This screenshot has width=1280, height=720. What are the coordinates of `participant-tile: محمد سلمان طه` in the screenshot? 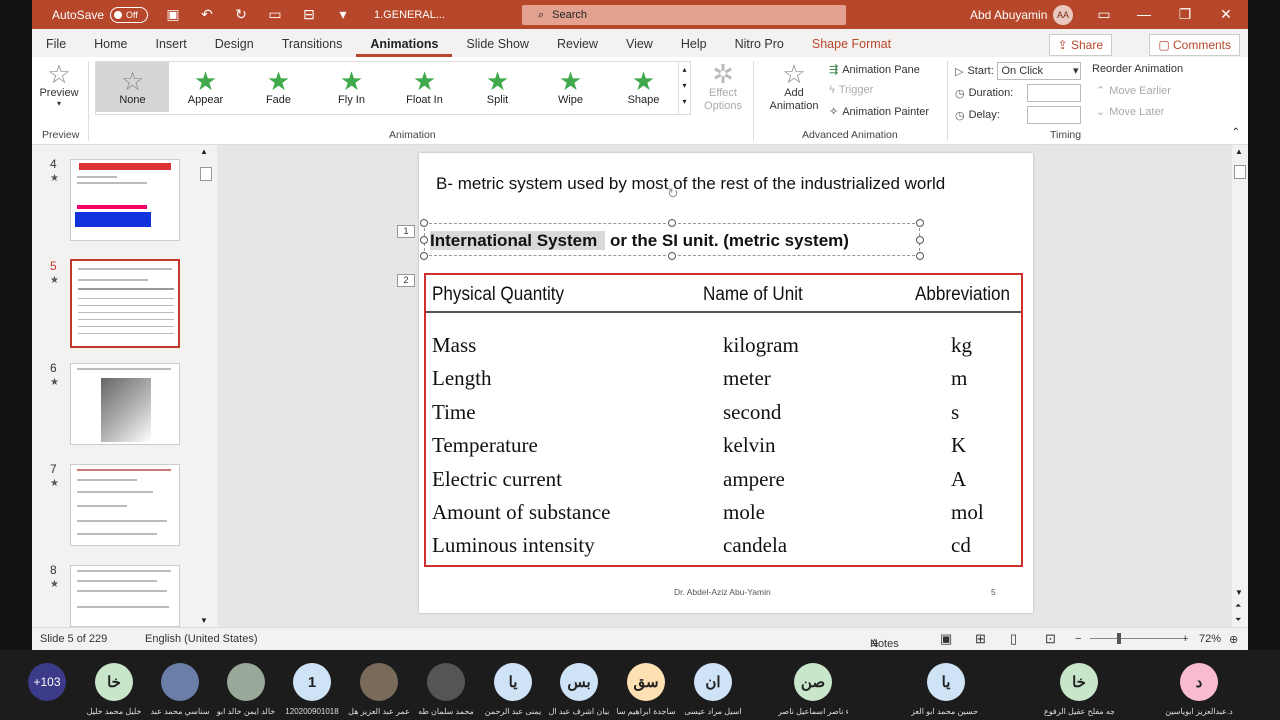 It's located at (446, 689).